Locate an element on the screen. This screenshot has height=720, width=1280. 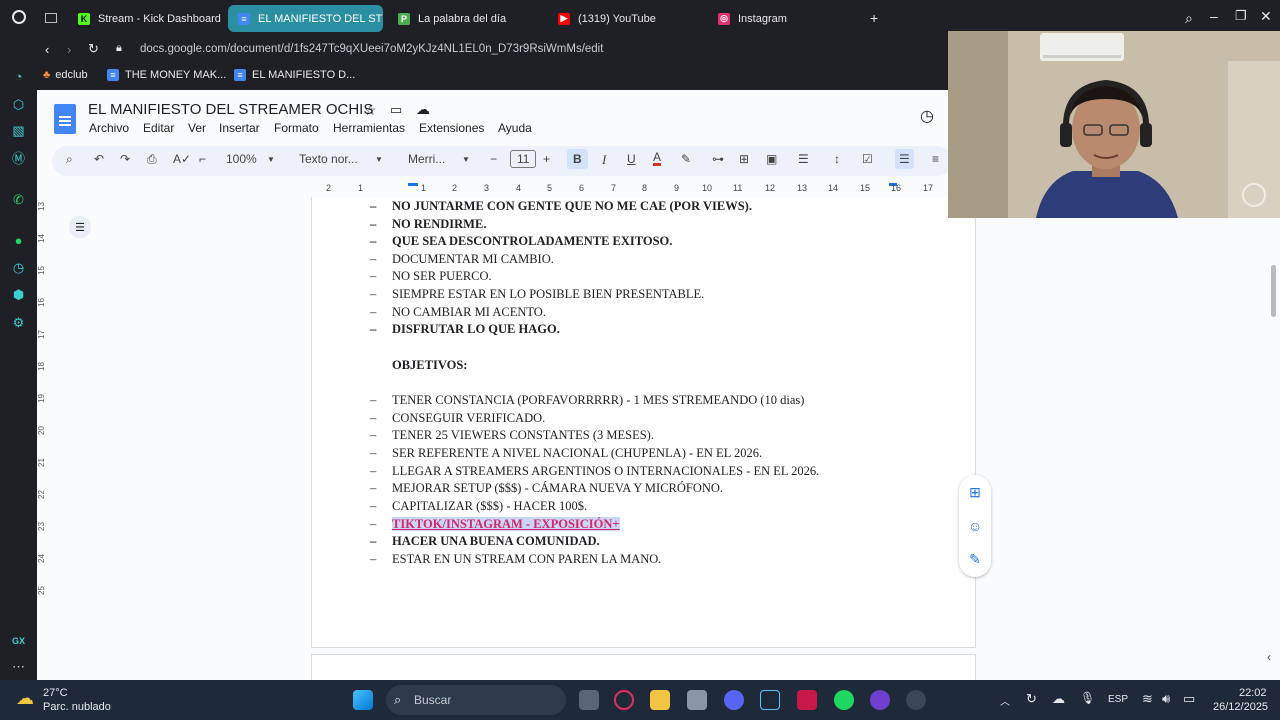
whatsapp-icon: ✆ is located at coordinates (18, 199).